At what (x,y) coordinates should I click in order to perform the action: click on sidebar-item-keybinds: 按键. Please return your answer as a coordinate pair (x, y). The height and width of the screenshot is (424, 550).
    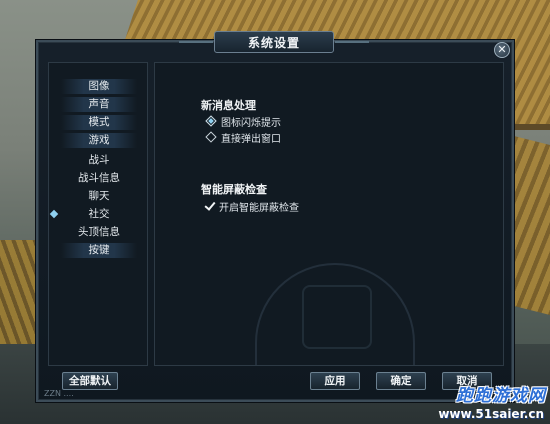
    Looking at the image, I should click on (99, 250).